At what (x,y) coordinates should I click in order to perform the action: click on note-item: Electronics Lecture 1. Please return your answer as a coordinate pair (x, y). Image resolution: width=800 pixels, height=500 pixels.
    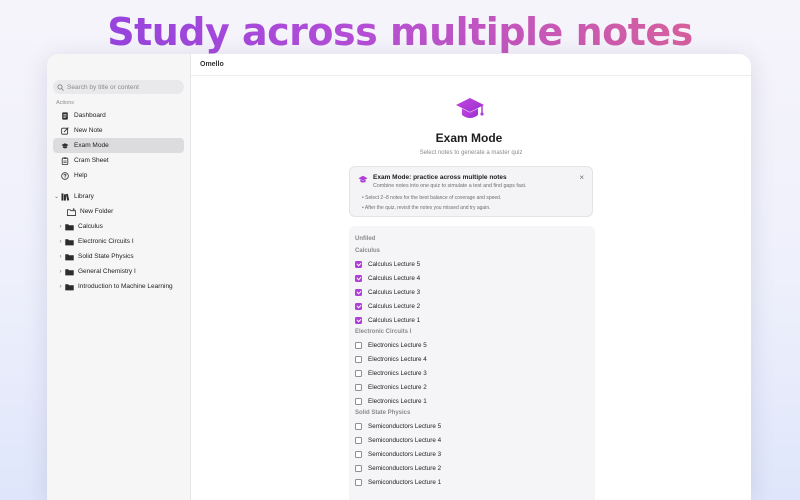
    Looking at the image, I should click on (472, 401).